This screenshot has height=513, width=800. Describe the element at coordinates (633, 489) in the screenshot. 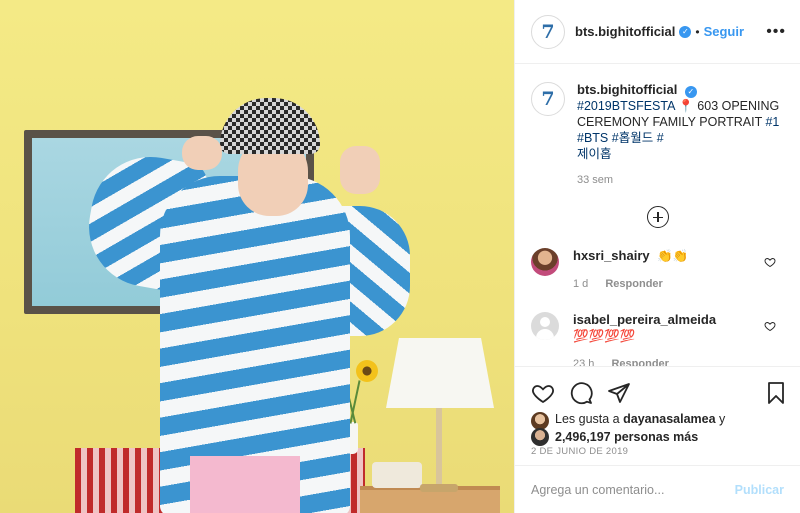

I see `comment-input` at that location.